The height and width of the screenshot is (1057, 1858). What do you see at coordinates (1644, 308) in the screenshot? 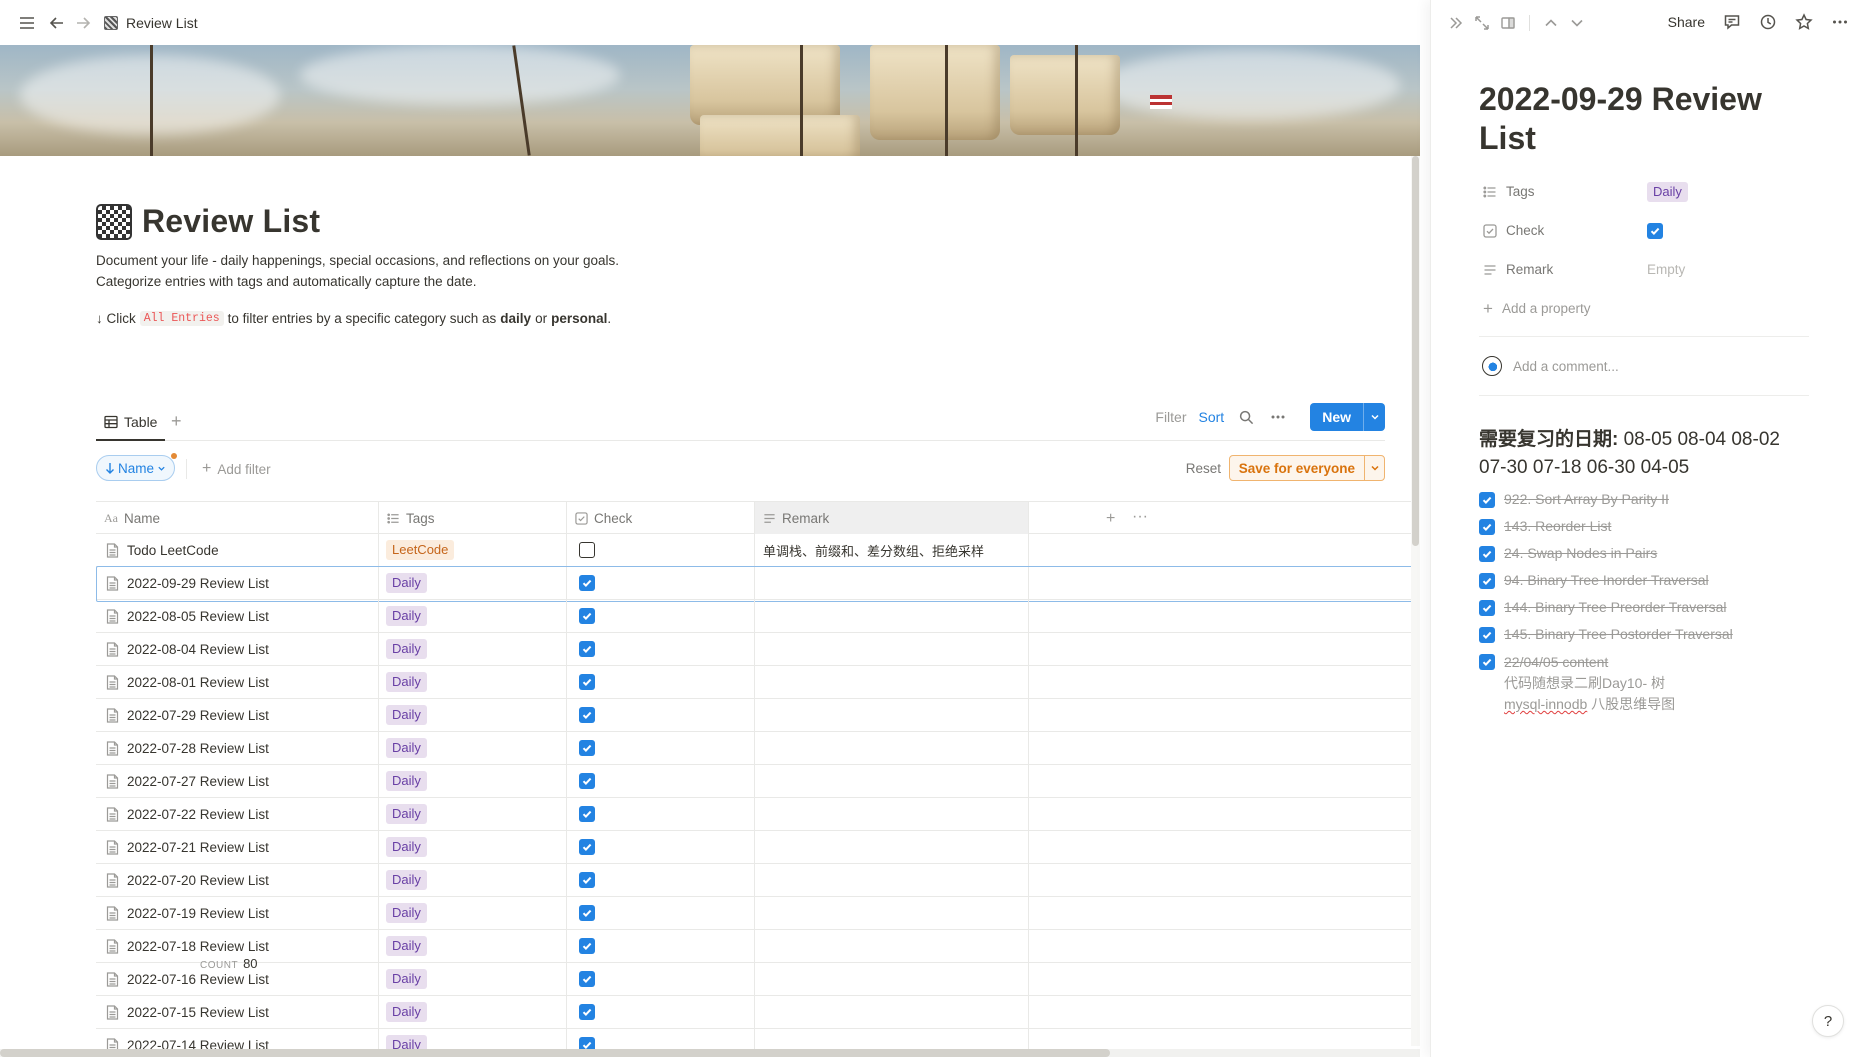
I see `add-property-button: + Add a property` at bounding box center [1644, 308].